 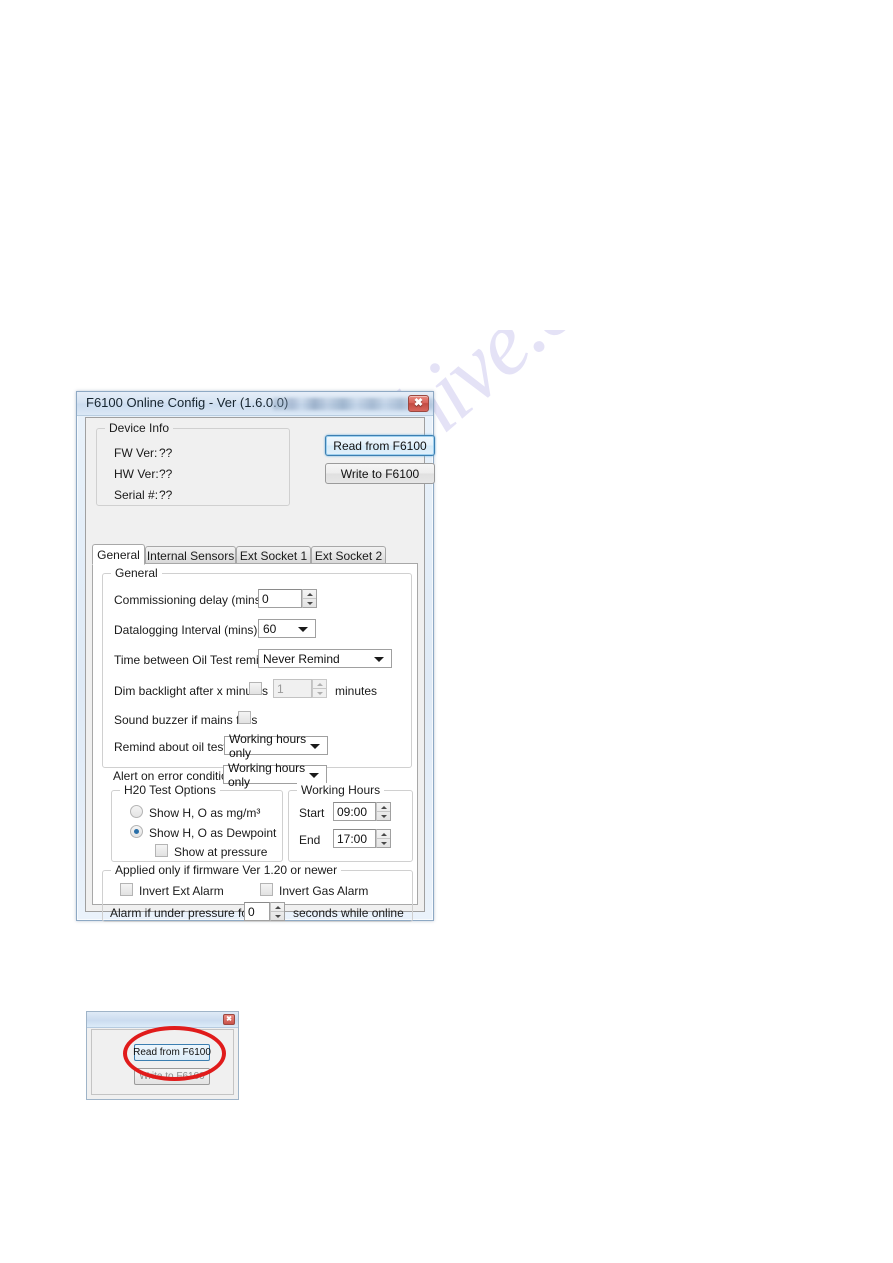 I want to click on show-as-dewpoint-radio, so click(x=136, y=831).